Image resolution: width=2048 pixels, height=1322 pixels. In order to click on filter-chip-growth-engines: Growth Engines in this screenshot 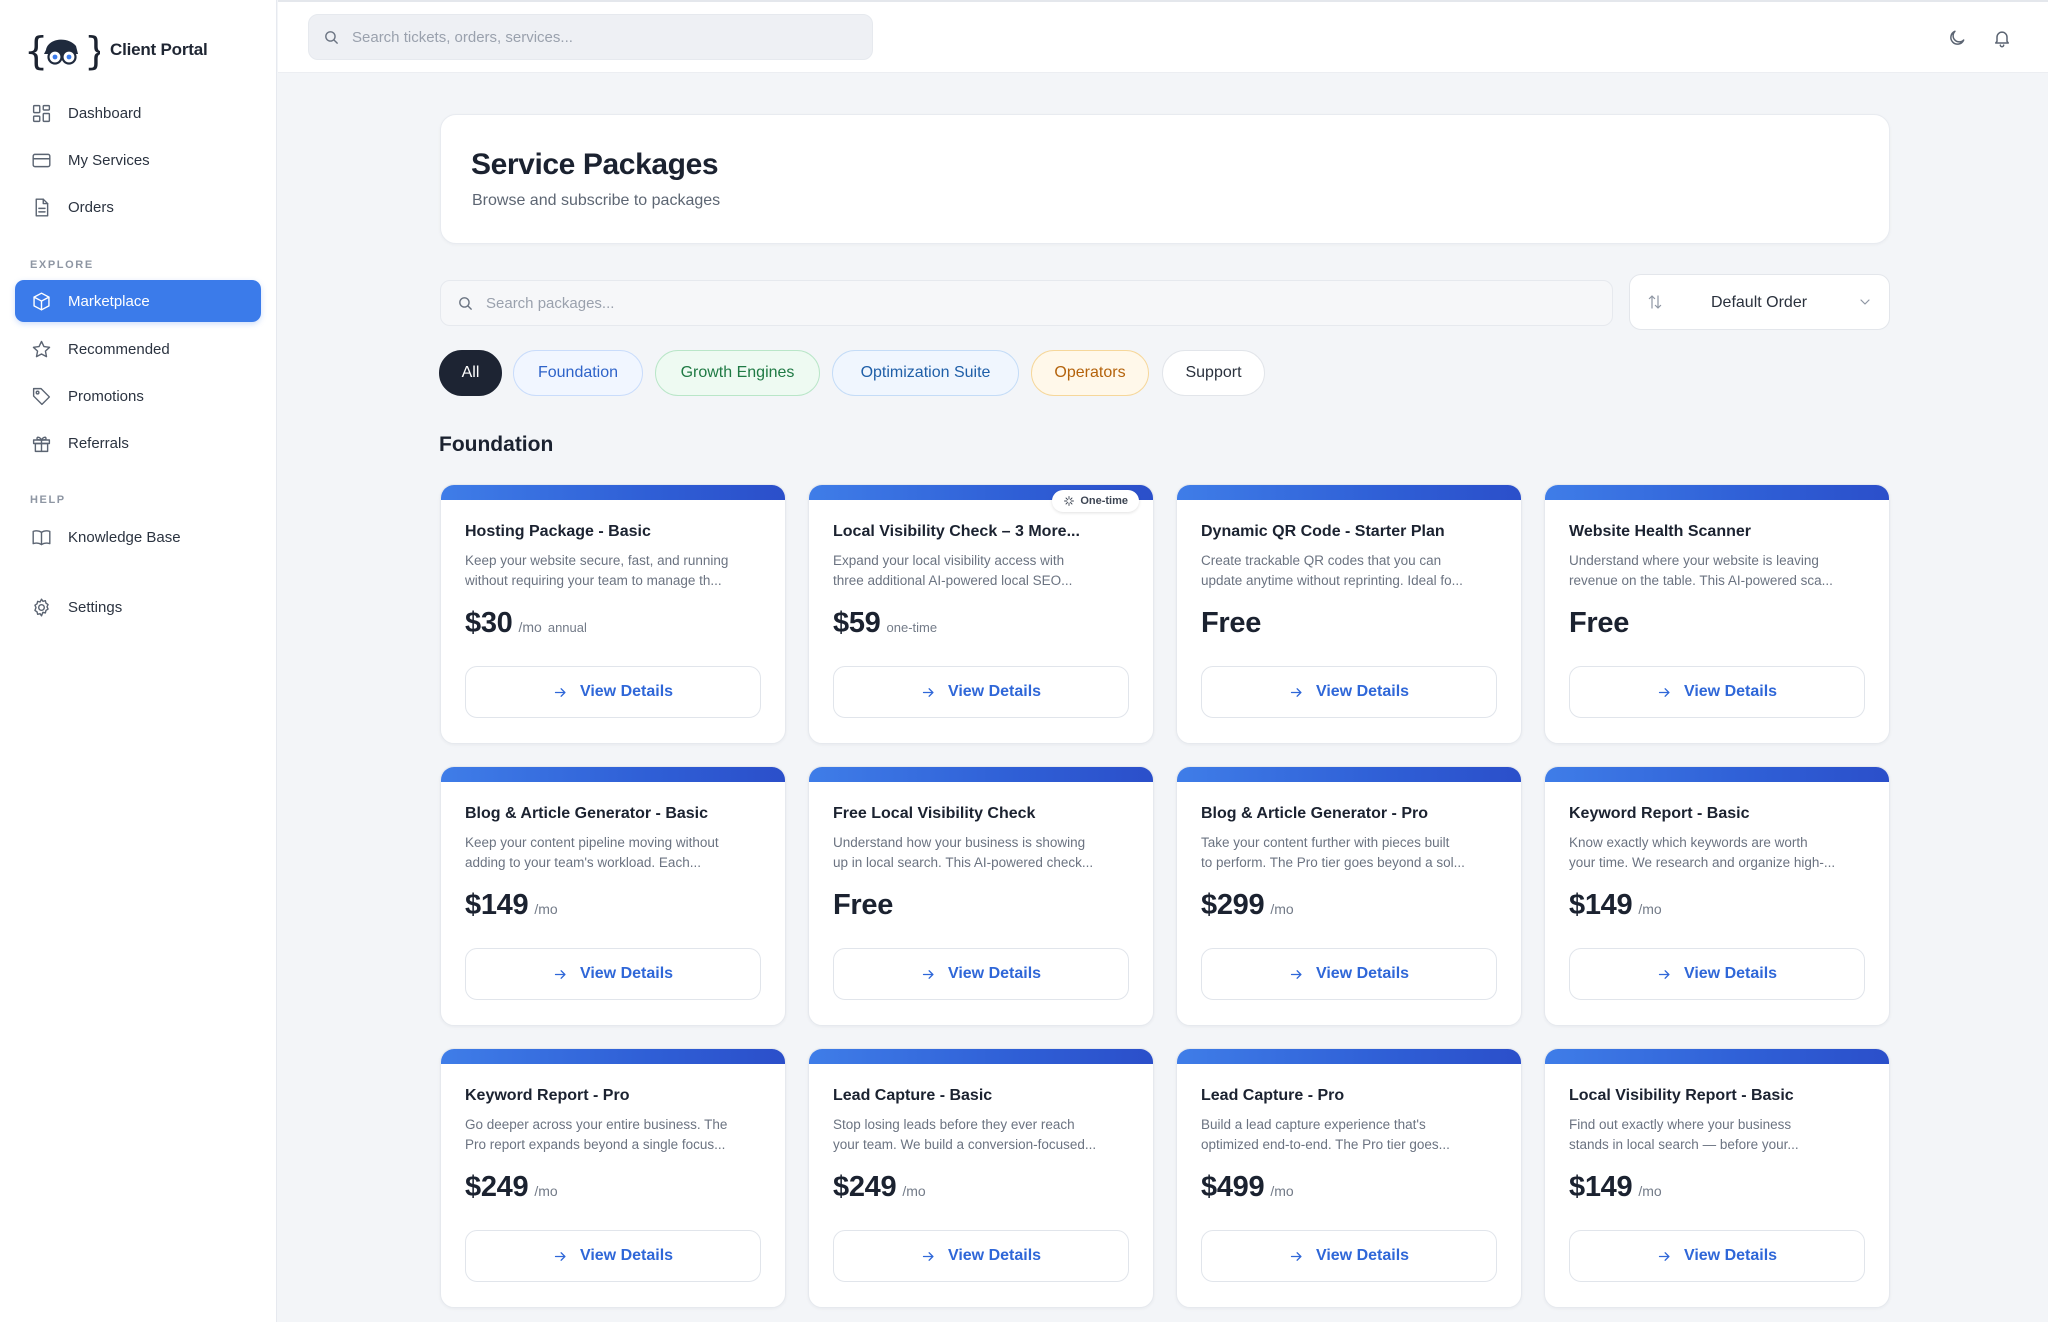, I will do `click(737, 373)`.